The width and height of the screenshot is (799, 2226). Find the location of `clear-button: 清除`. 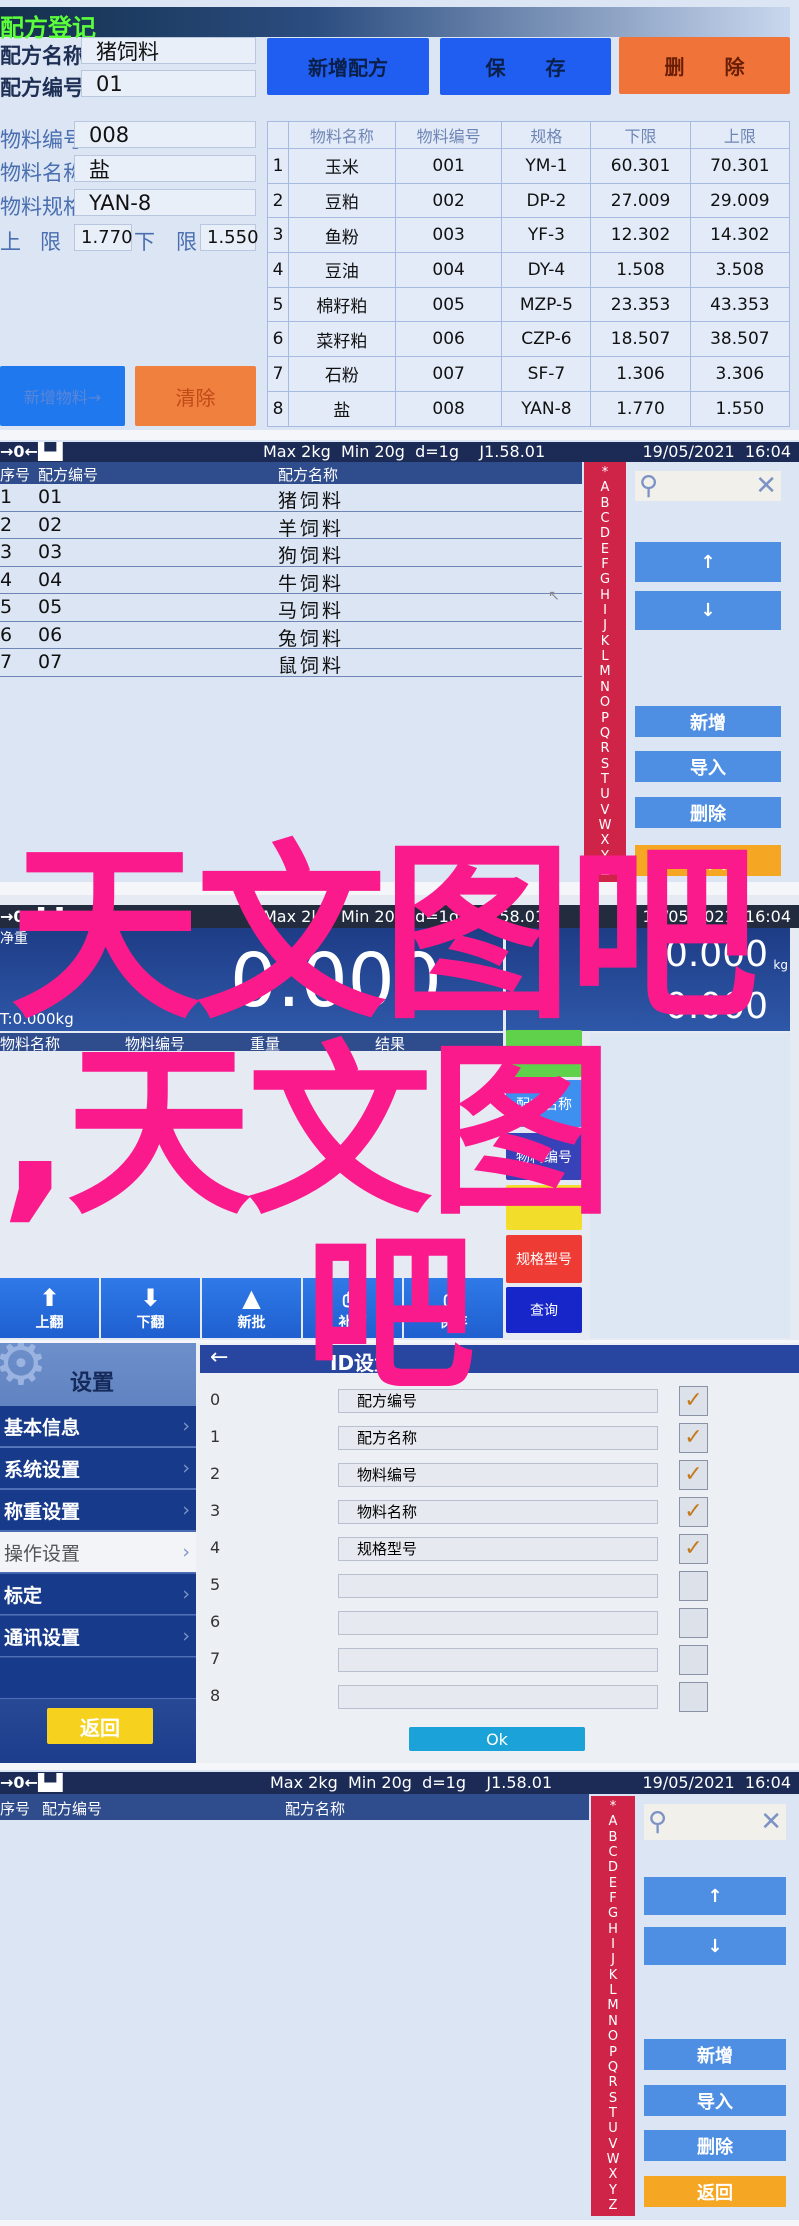

clear-button: 清除 is located at coordinates (195, 396).